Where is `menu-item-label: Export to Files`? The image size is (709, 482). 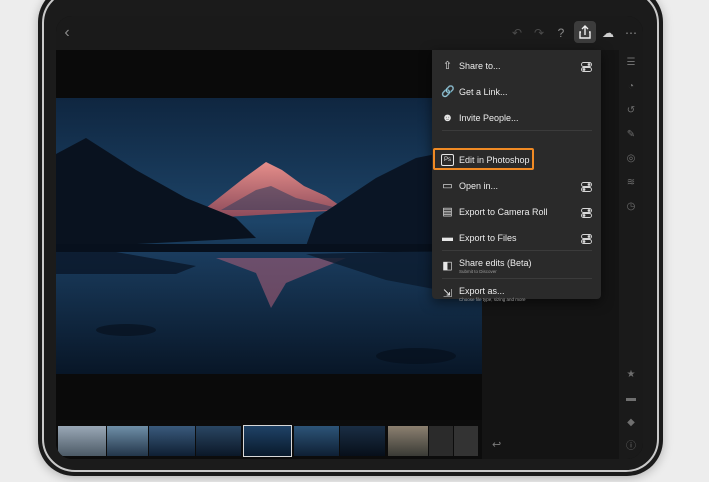 menu-item-label: Export to Files is located at coordinates (488, 238).